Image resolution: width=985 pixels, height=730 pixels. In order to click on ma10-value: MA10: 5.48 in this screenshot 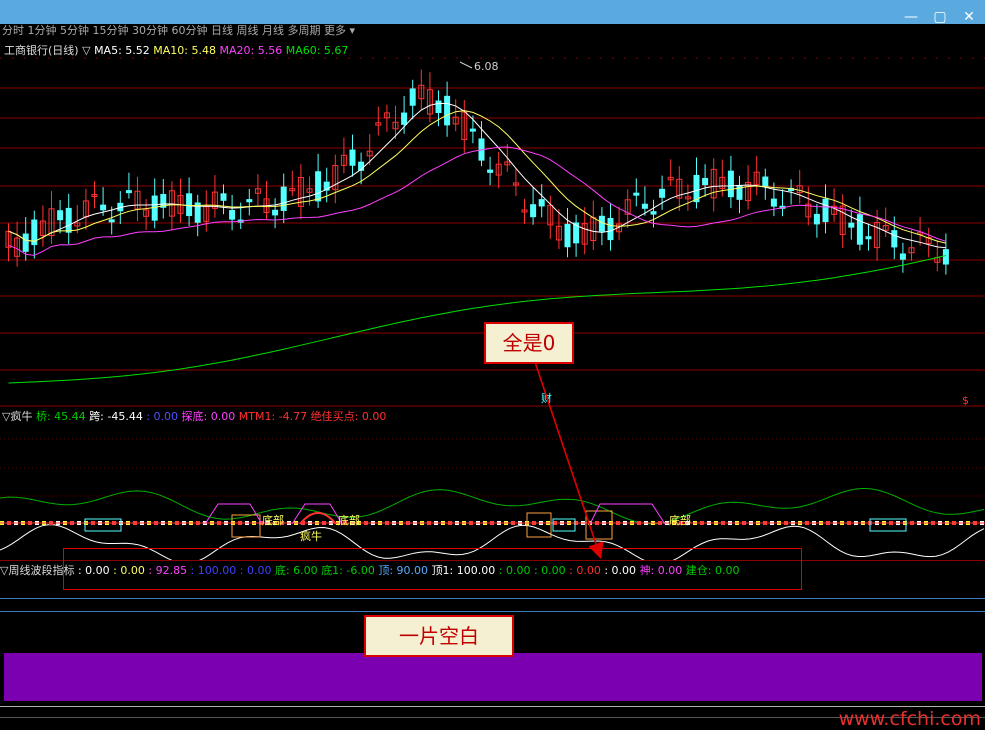, I will do `click(184, 50)`.